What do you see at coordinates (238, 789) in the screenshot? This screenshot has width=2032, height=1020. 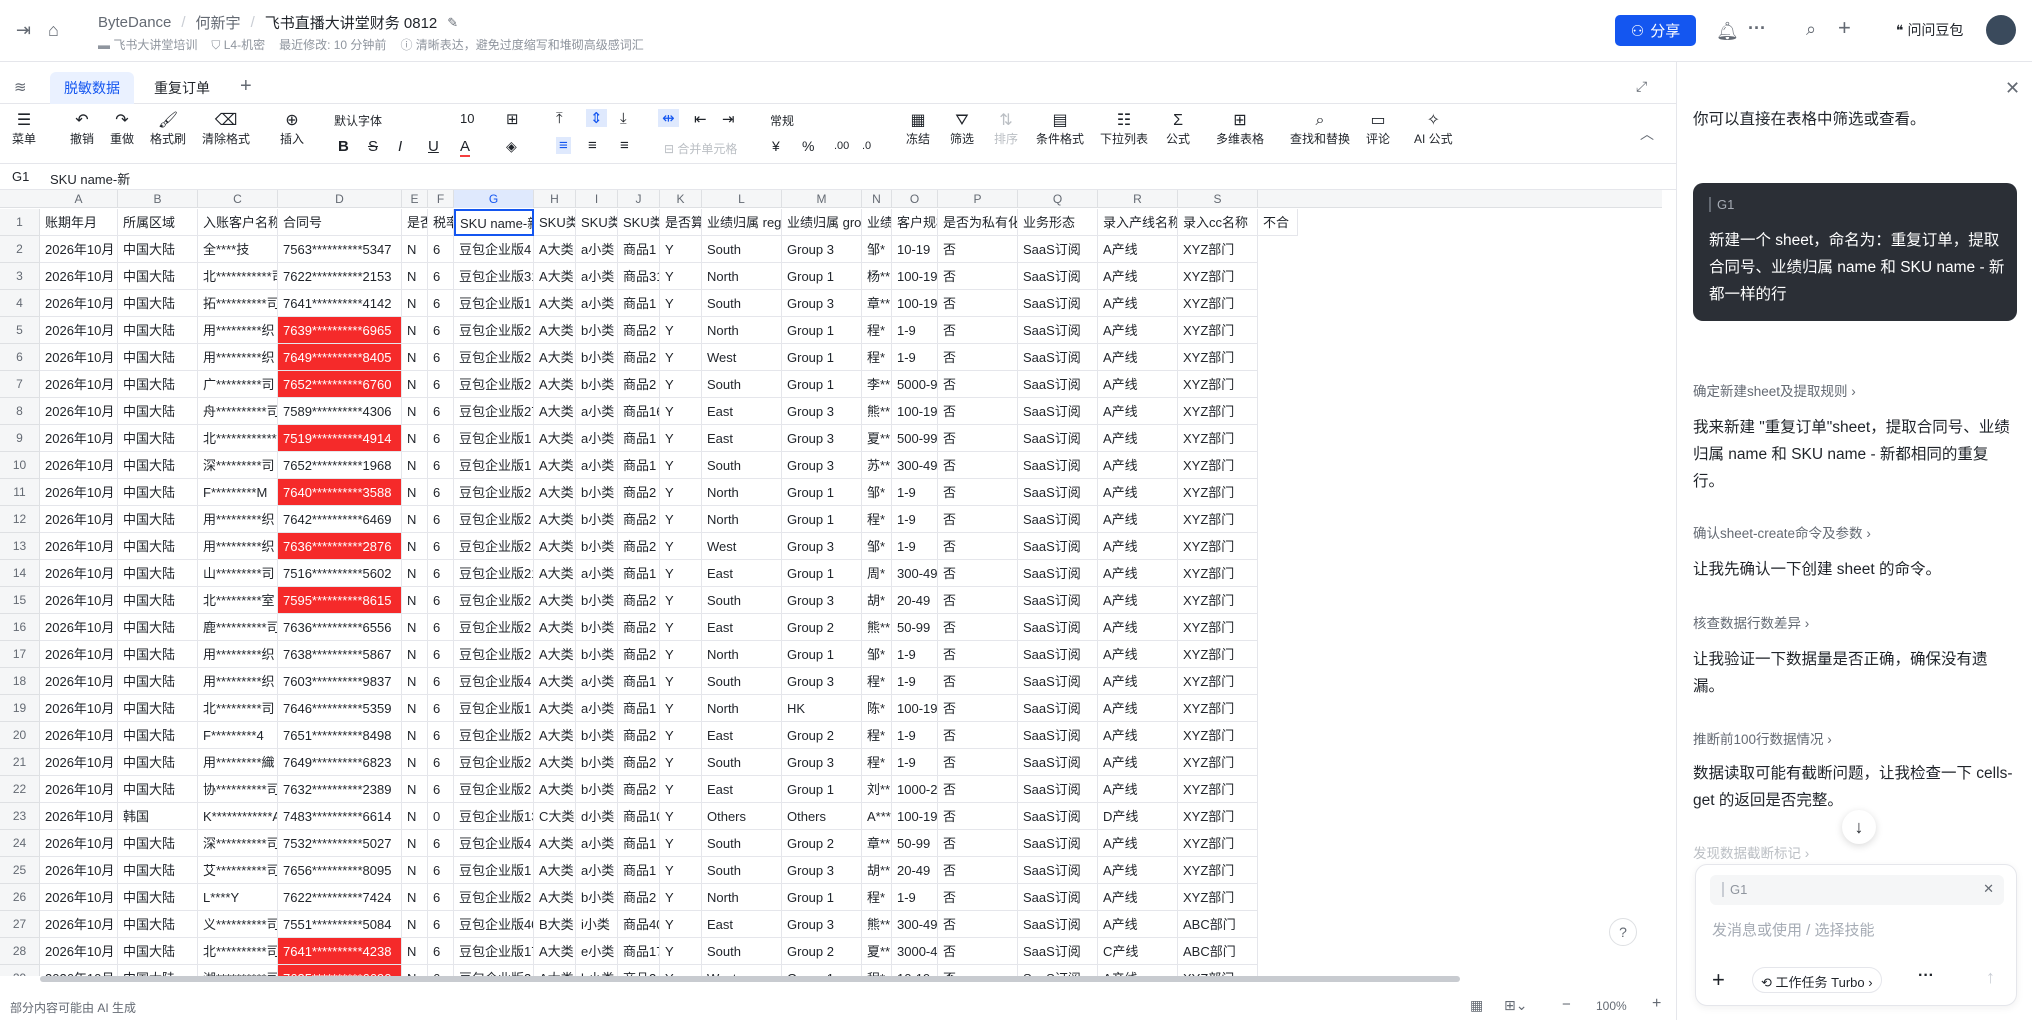 I see `table-cell: 协**********司` at bounding box center [238, 789].